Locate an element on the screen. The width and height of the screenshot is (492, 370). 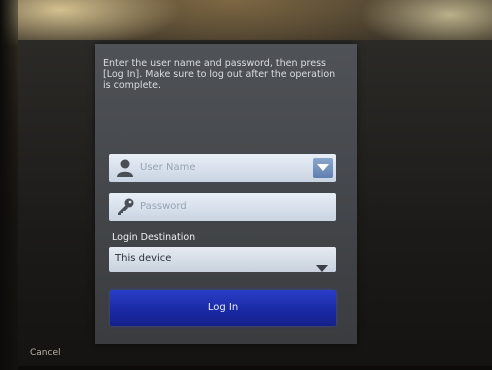
login-destination-select: This device is located at coordinates (222, 259).